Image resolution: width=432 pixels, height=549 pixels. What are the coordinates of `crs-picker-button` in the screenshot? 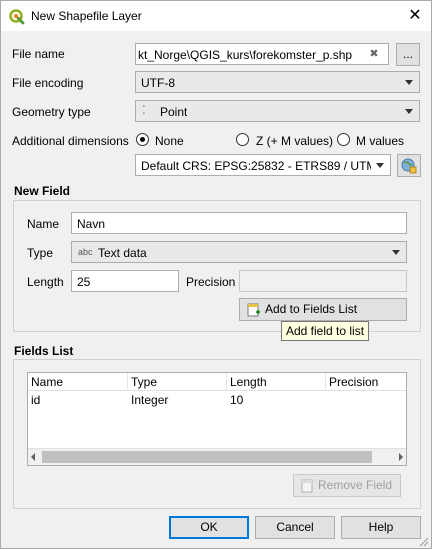 It's located at (409, 165).